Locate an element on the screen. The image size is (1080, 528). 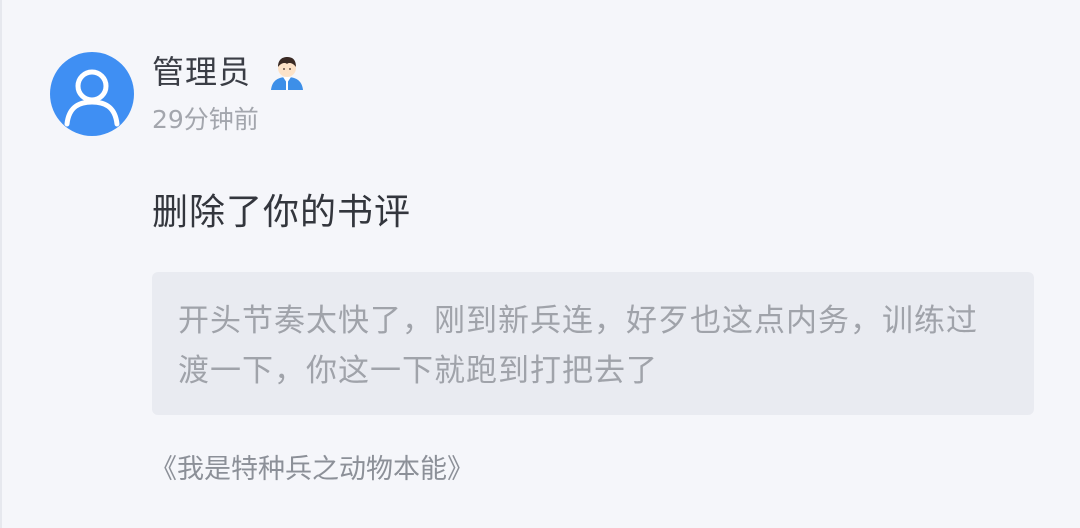
default-user-avatar-icon is located at coordinates (92, 98).